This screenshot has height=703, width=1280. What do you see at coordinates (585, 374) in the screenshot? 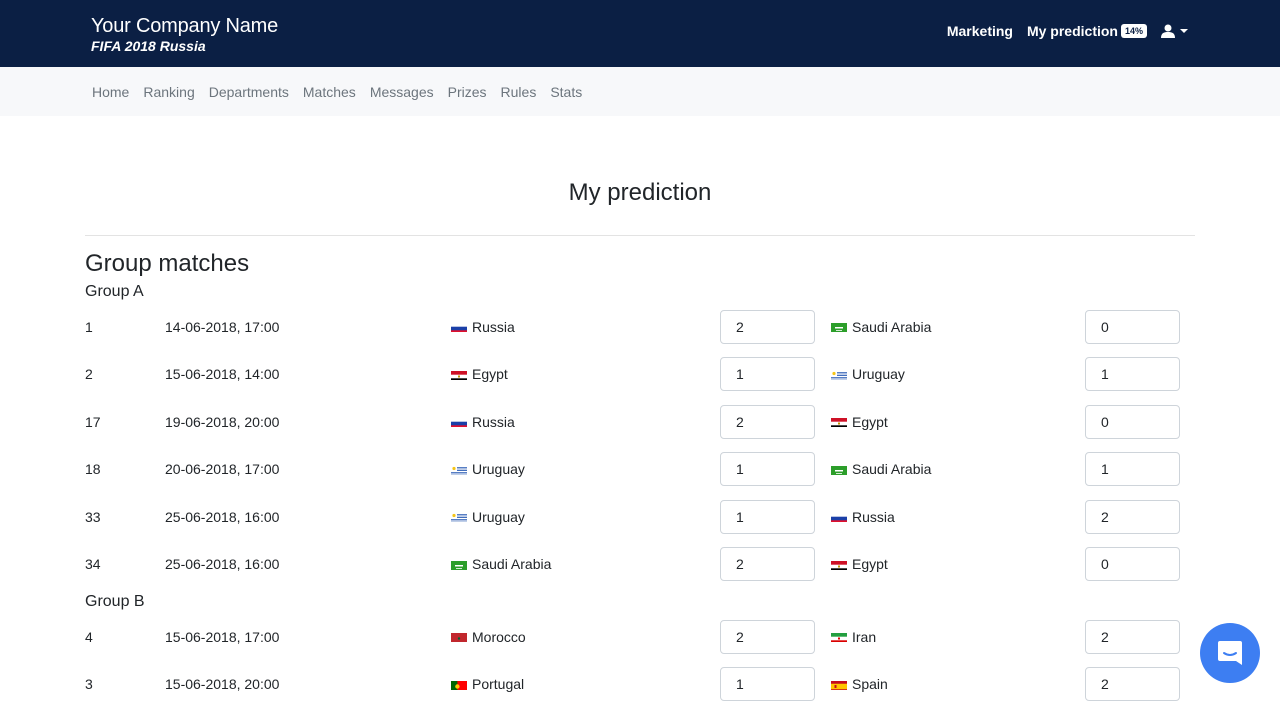
I see `home-team: Egypt` at bounding box center [585, 374].